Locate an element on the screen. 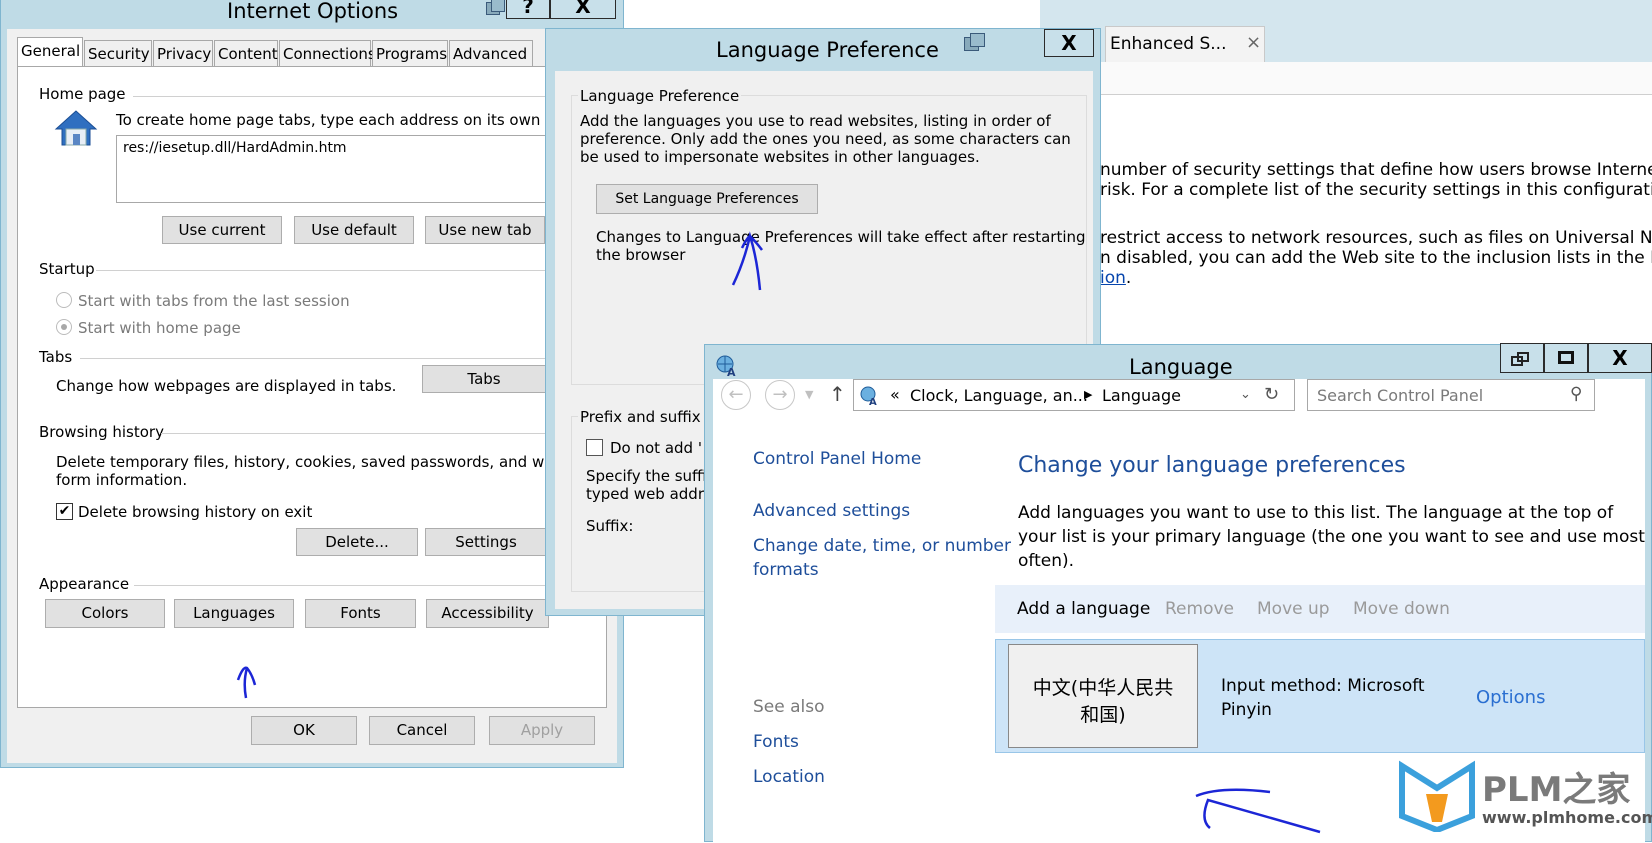  arrow-languages is located at coordinates (246, 682).